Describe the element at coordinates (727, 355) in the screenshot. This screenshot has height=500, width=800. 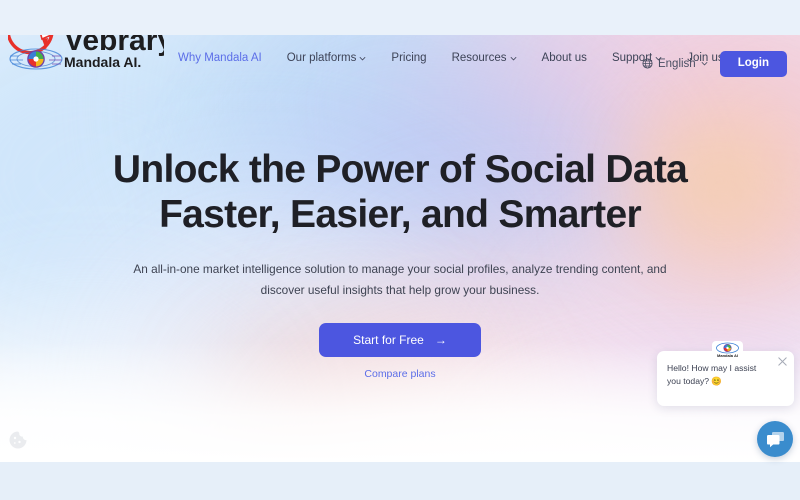
I see `svg-text: Mandala AI` at that location.